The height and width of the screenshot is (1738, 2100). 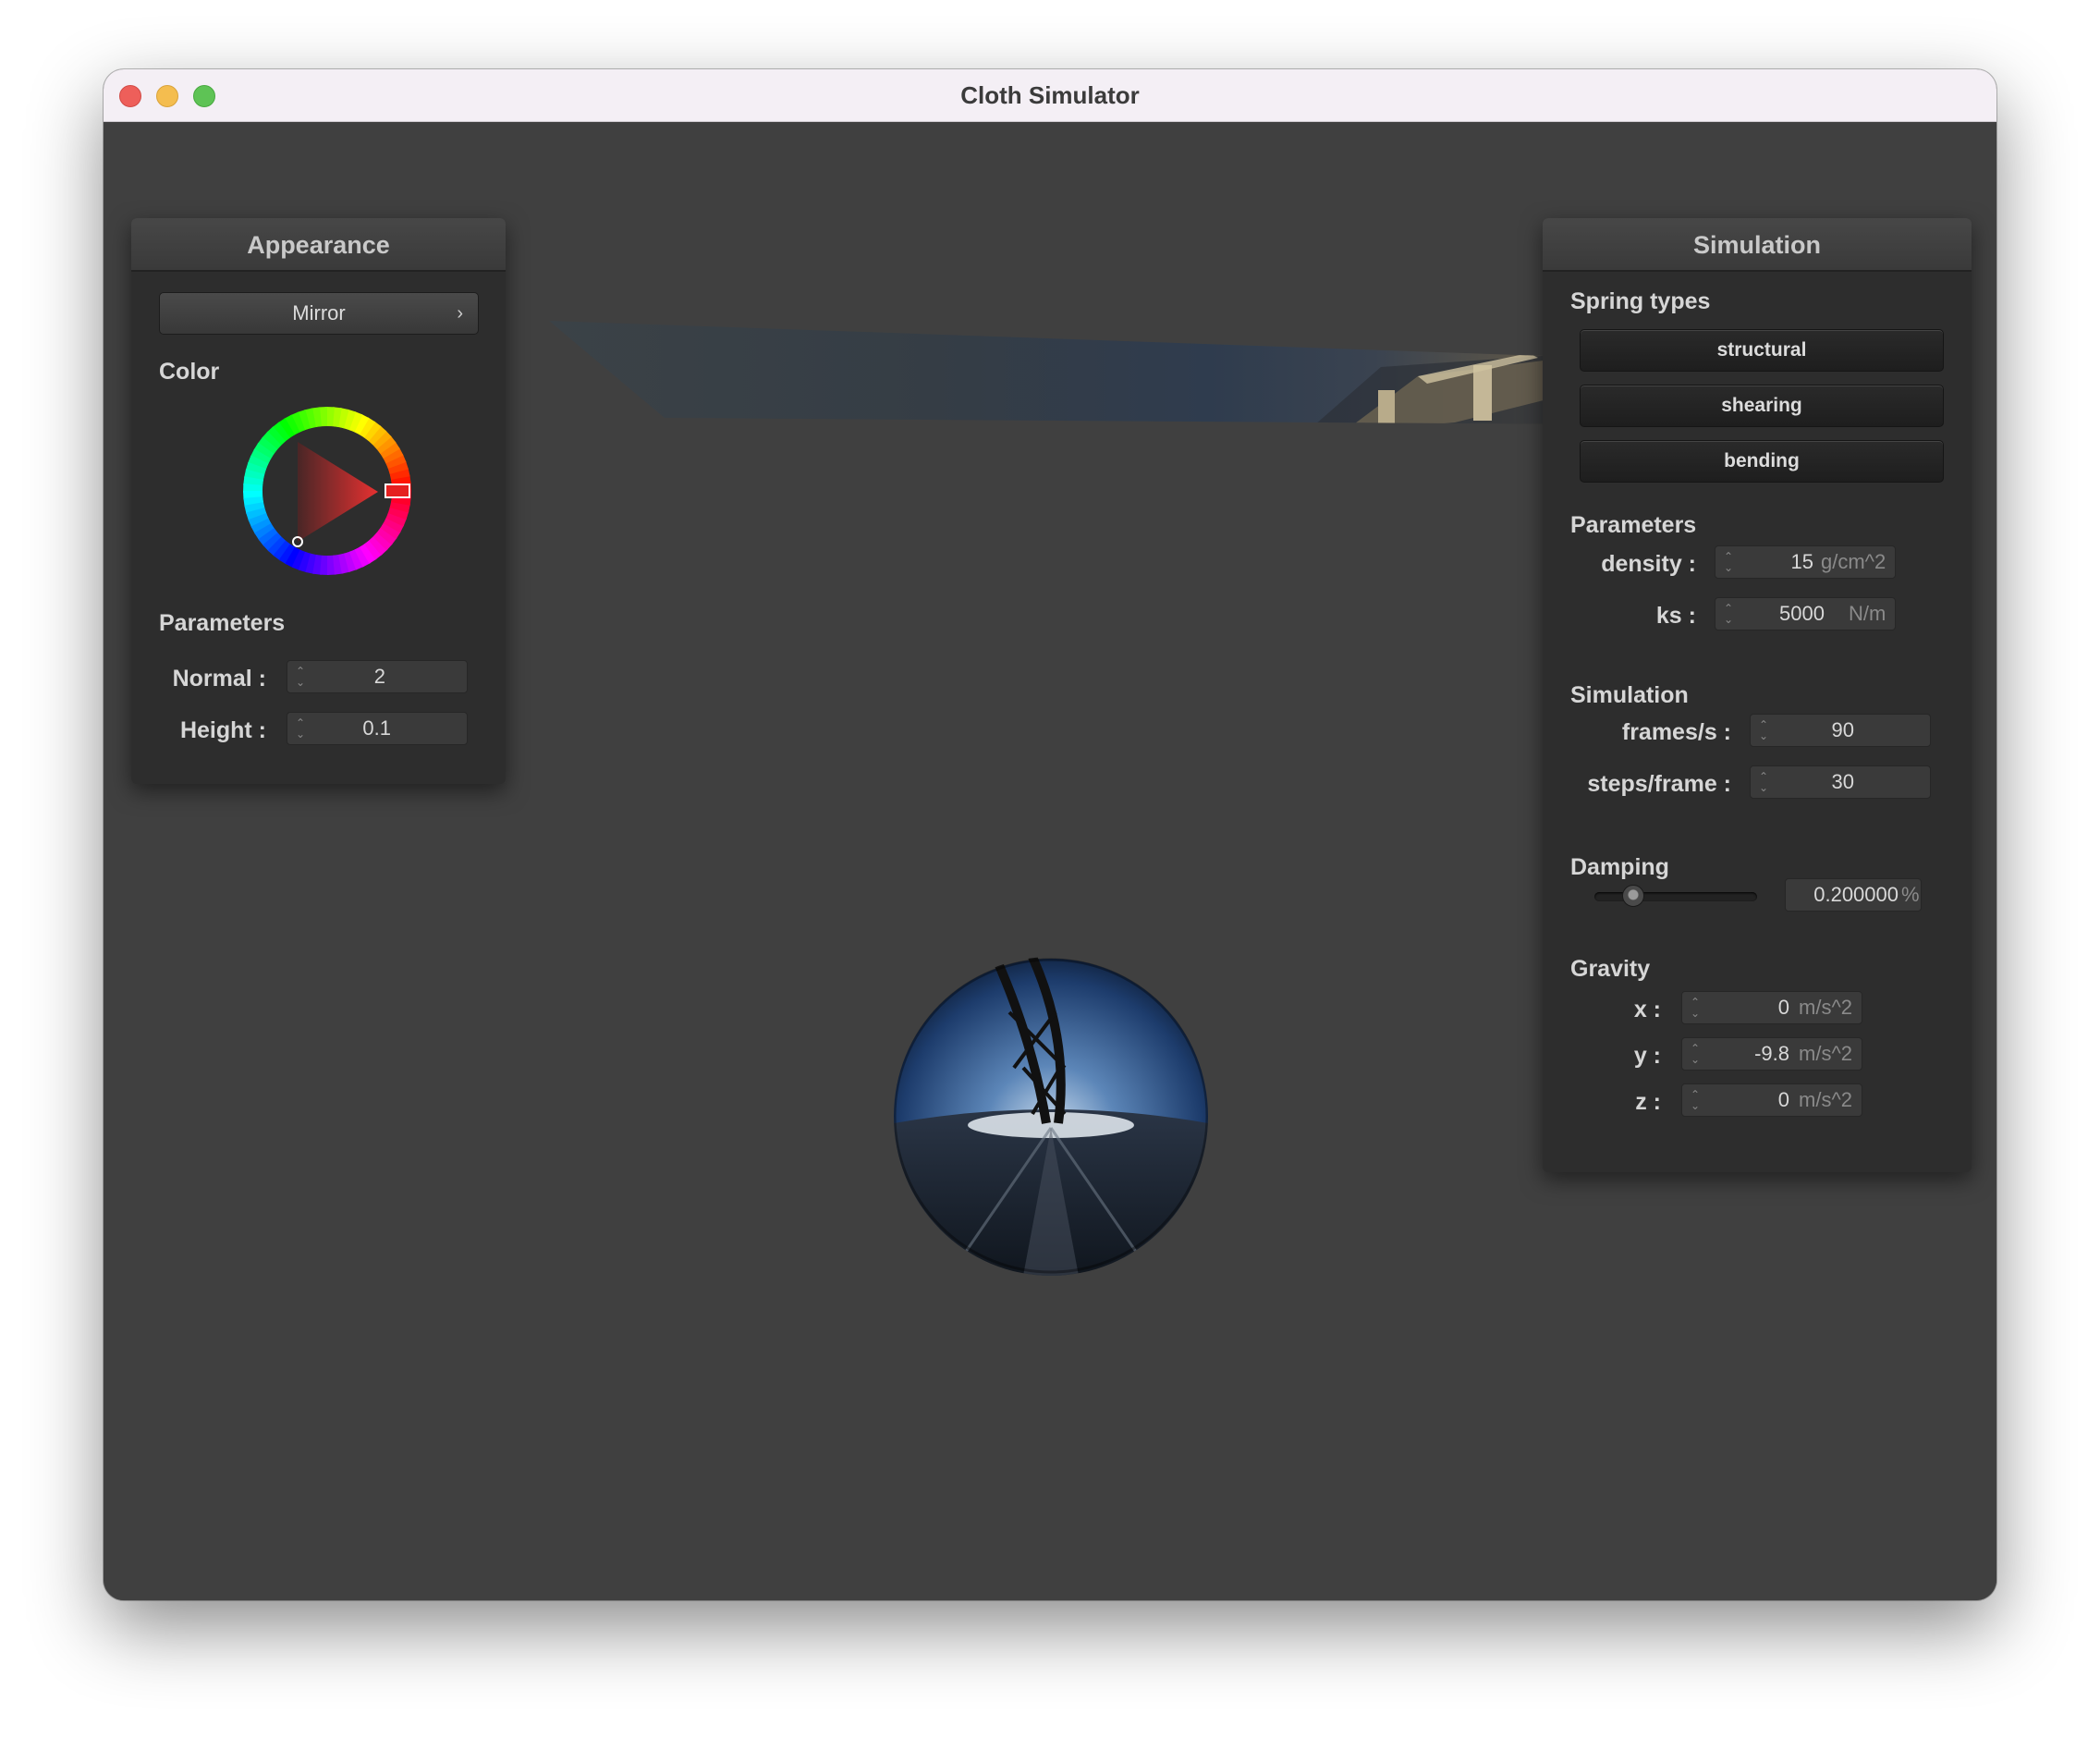 What do you see at coordinates (1676, 732) in the screenshot?
I see `frames-label: frames/s :` at bounding box center [1676, 732].